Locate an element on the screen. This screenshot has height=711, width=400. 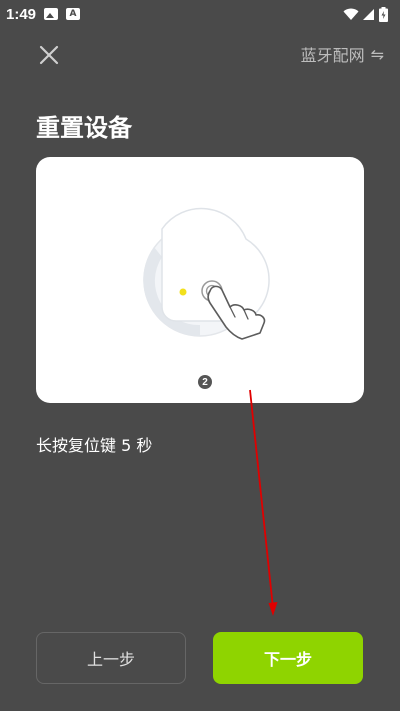
instruction-text: 长按复位键 5 秒 is located at coordinates (94, 445).